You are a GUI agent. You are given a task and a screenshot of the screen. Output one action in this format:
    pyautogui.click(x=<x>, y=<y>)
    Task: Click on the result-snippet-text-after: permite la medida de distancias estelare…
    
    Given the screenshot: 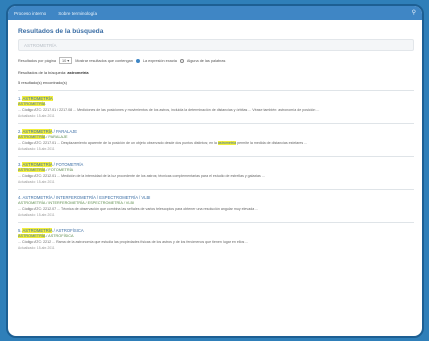 What is the action you would take?
    pyautogui.click(x=272, y=143)
    